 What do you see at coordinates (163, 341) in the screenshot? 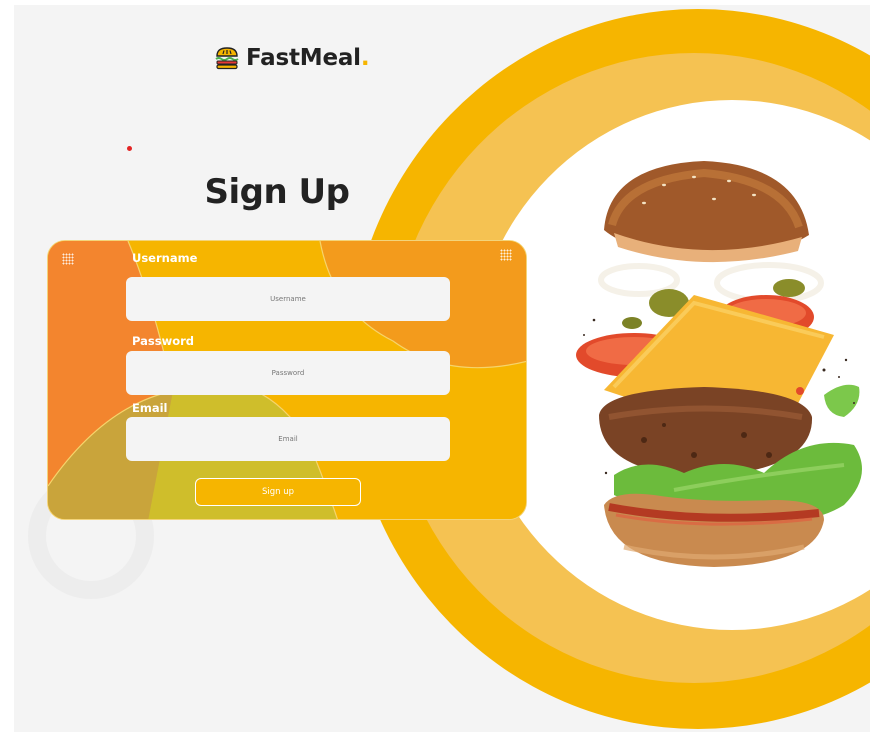
I see `password-label: Password` at bounding box center [163, 341].